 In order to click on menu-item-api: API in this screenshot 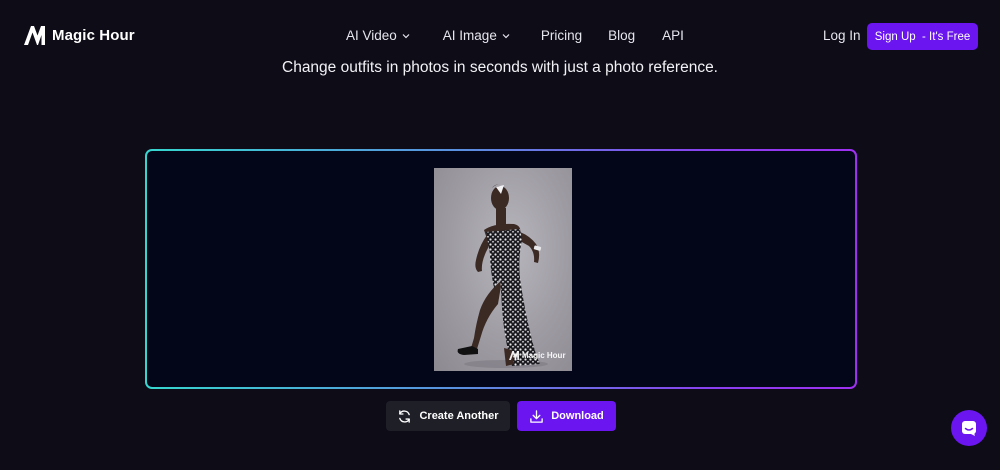, I will do `click(673, 35)`.